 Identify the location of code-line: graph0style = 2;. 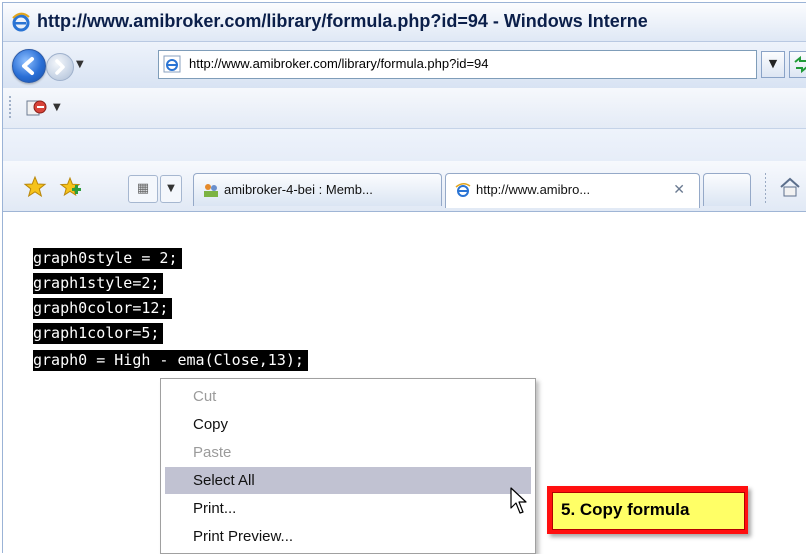
(107, 258).